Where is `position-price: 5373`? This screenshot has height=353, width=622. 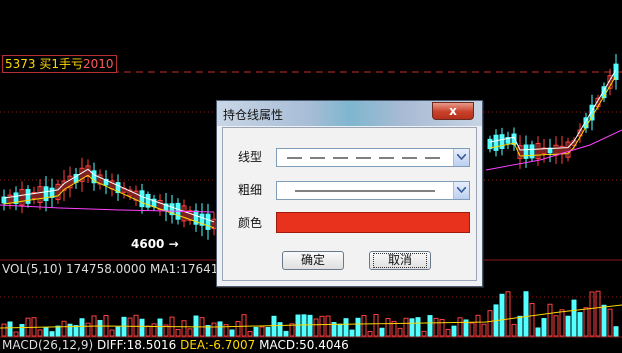 position-price: 5373 is located at coordinates (20, 64).